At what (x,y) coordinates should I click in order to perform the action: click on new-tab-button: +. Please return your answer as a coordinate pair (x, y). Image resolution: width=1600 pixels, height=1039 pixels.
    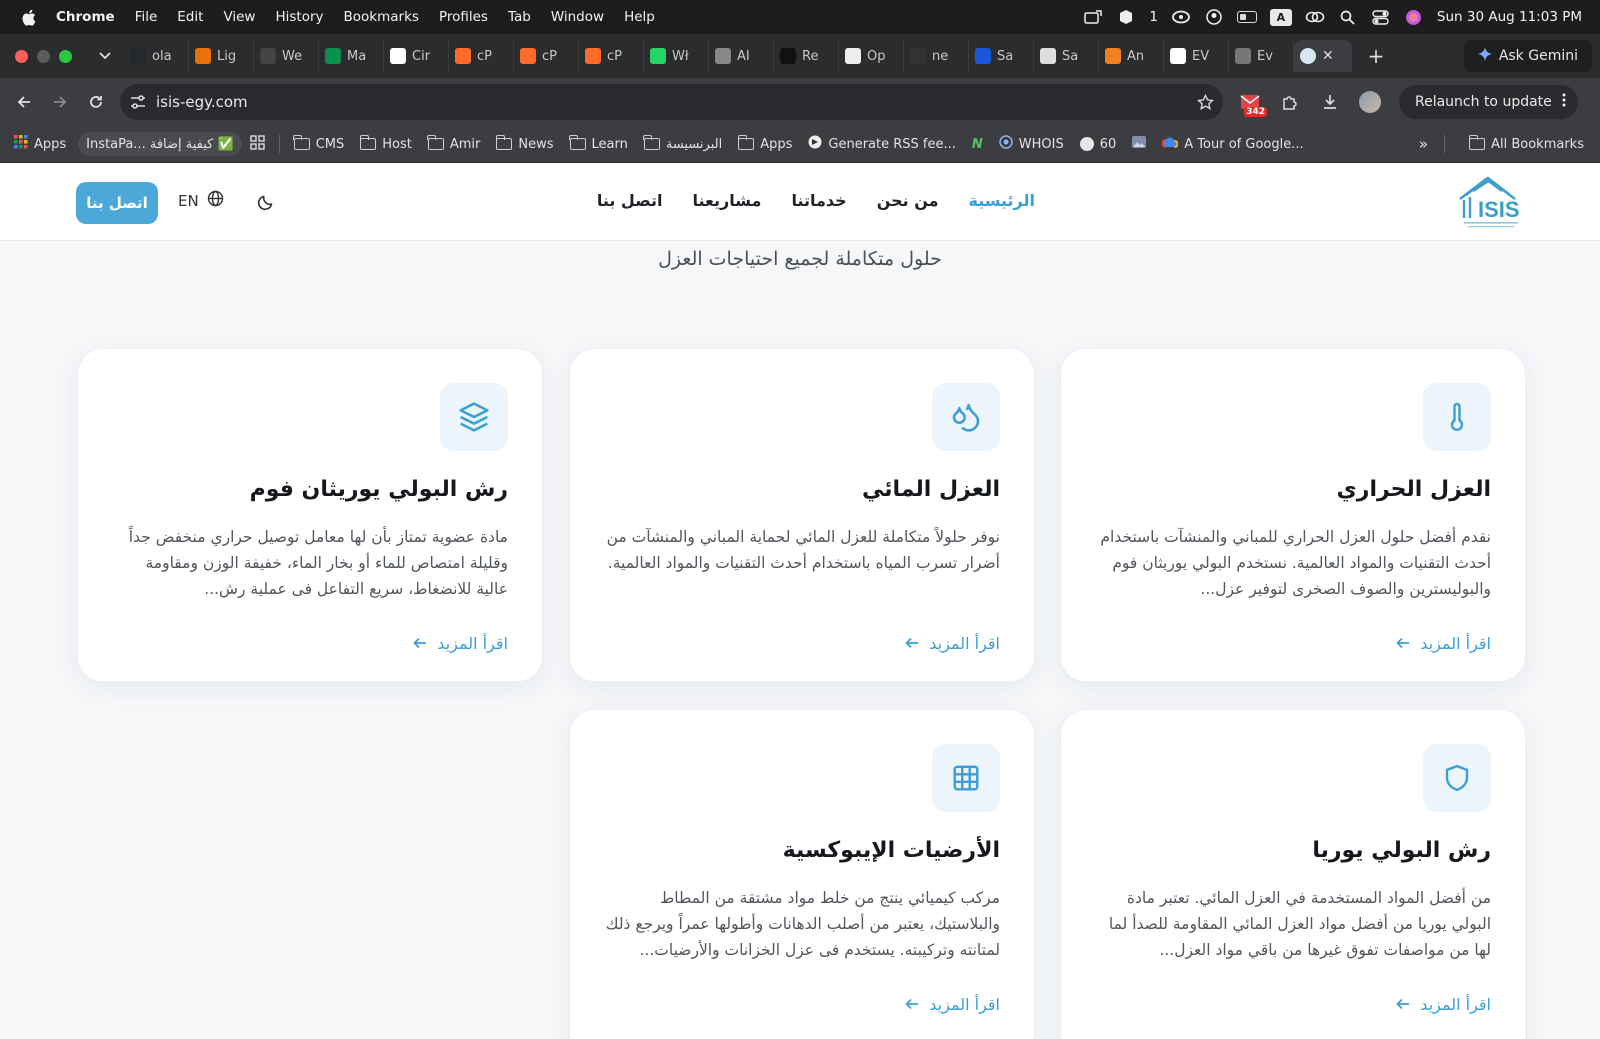
    Looking at the image, I should click on (1376, 56).